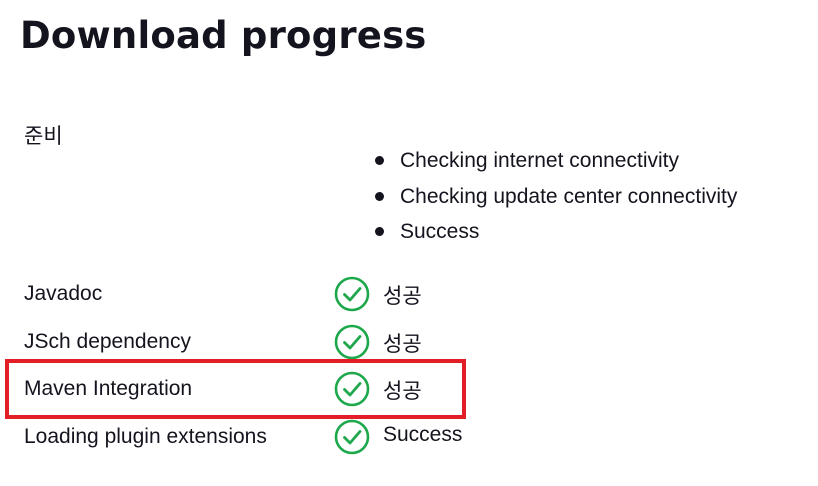 Image resolution: width=818 pixels, height=486 pixels. What do you see at coordinates (223, 35) in the screenshot?
I see `page-title: Download progress` at bounding box center [223, 35].